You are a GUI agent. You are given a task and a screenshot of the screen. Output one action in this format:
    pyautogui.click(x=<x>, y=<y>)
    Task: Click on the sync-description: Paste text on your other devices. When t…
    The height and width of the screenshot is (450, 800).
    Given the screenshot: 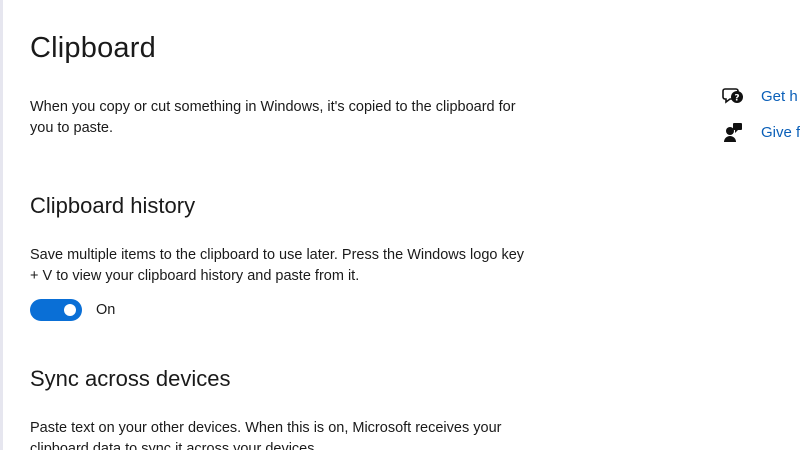 What is the action you would take?
    pyautogui.click(x=266, y=435)
    